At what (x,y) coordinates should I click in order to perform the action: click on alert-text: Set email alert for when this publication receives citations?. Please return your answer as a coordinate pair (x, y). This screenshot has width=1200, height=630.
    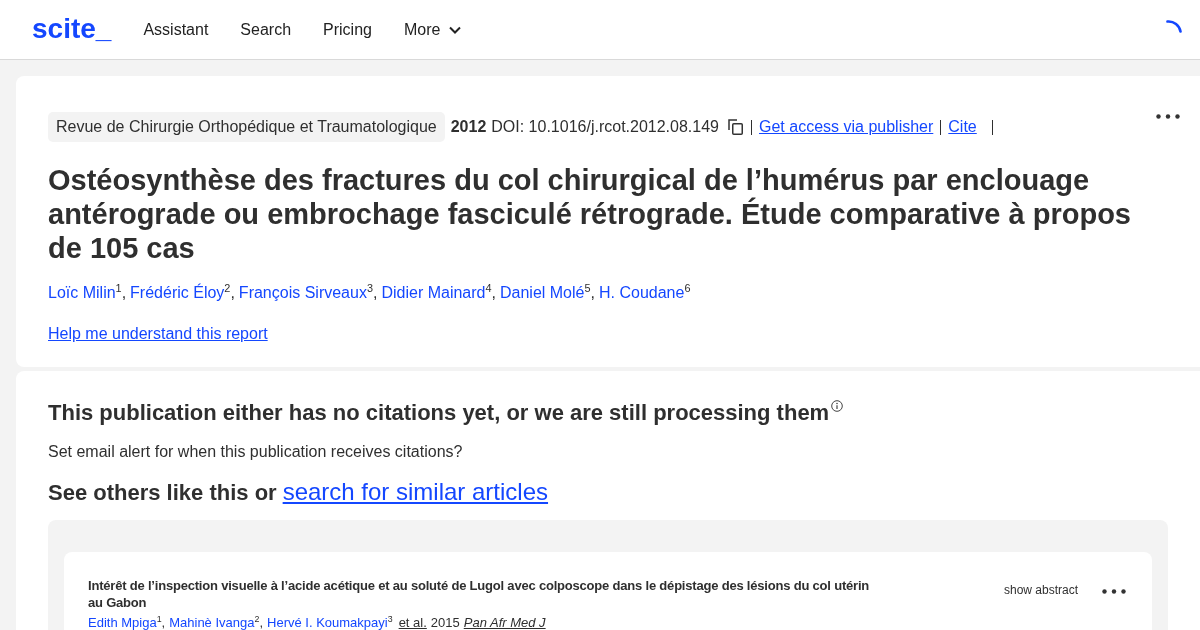
    Looking at the image, I should click on (255, 452).